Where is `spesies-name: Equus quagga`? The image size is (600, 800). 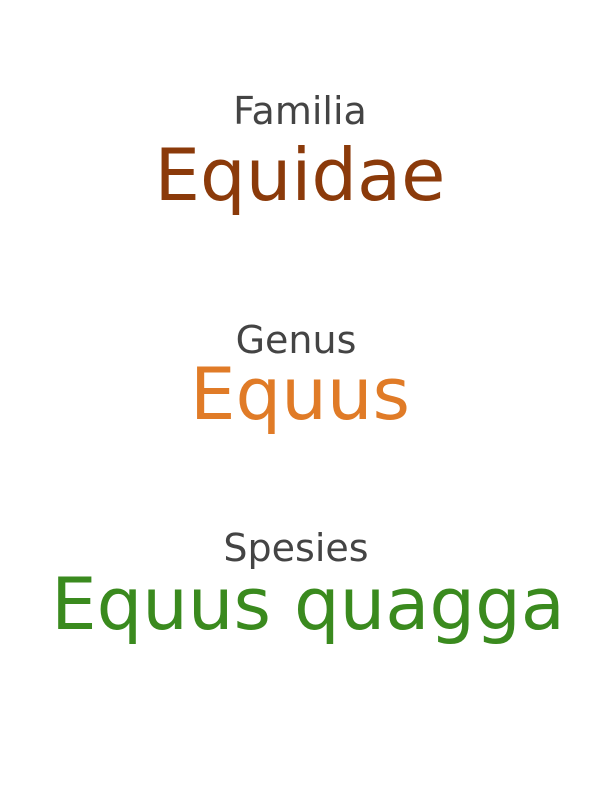 spesies-name: Equus quagga is located at coordinates (308, 604).